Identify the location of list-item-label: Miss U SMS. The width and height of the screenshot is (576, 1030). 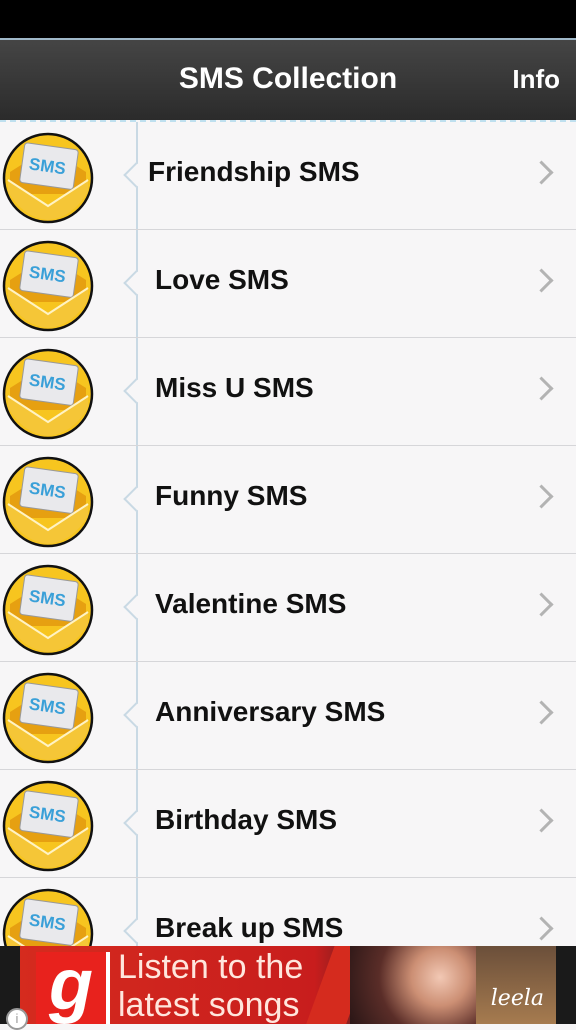
(234, 387).